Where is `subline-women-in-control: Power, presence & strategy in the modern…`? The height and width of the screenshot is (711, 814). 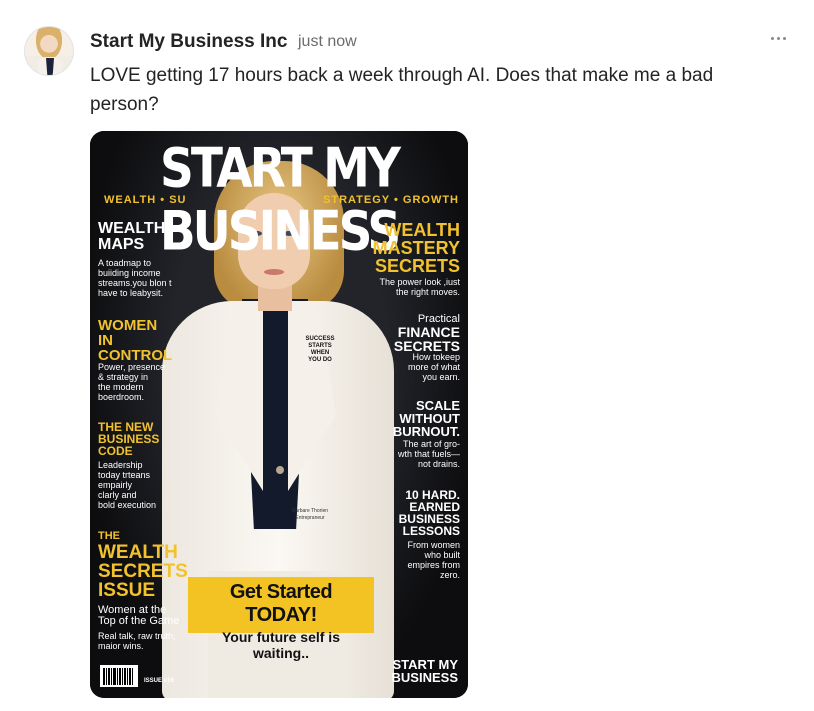
subline-women-in-control: Power, presence & strategy in the modern… is located at coordinates (132, 382).